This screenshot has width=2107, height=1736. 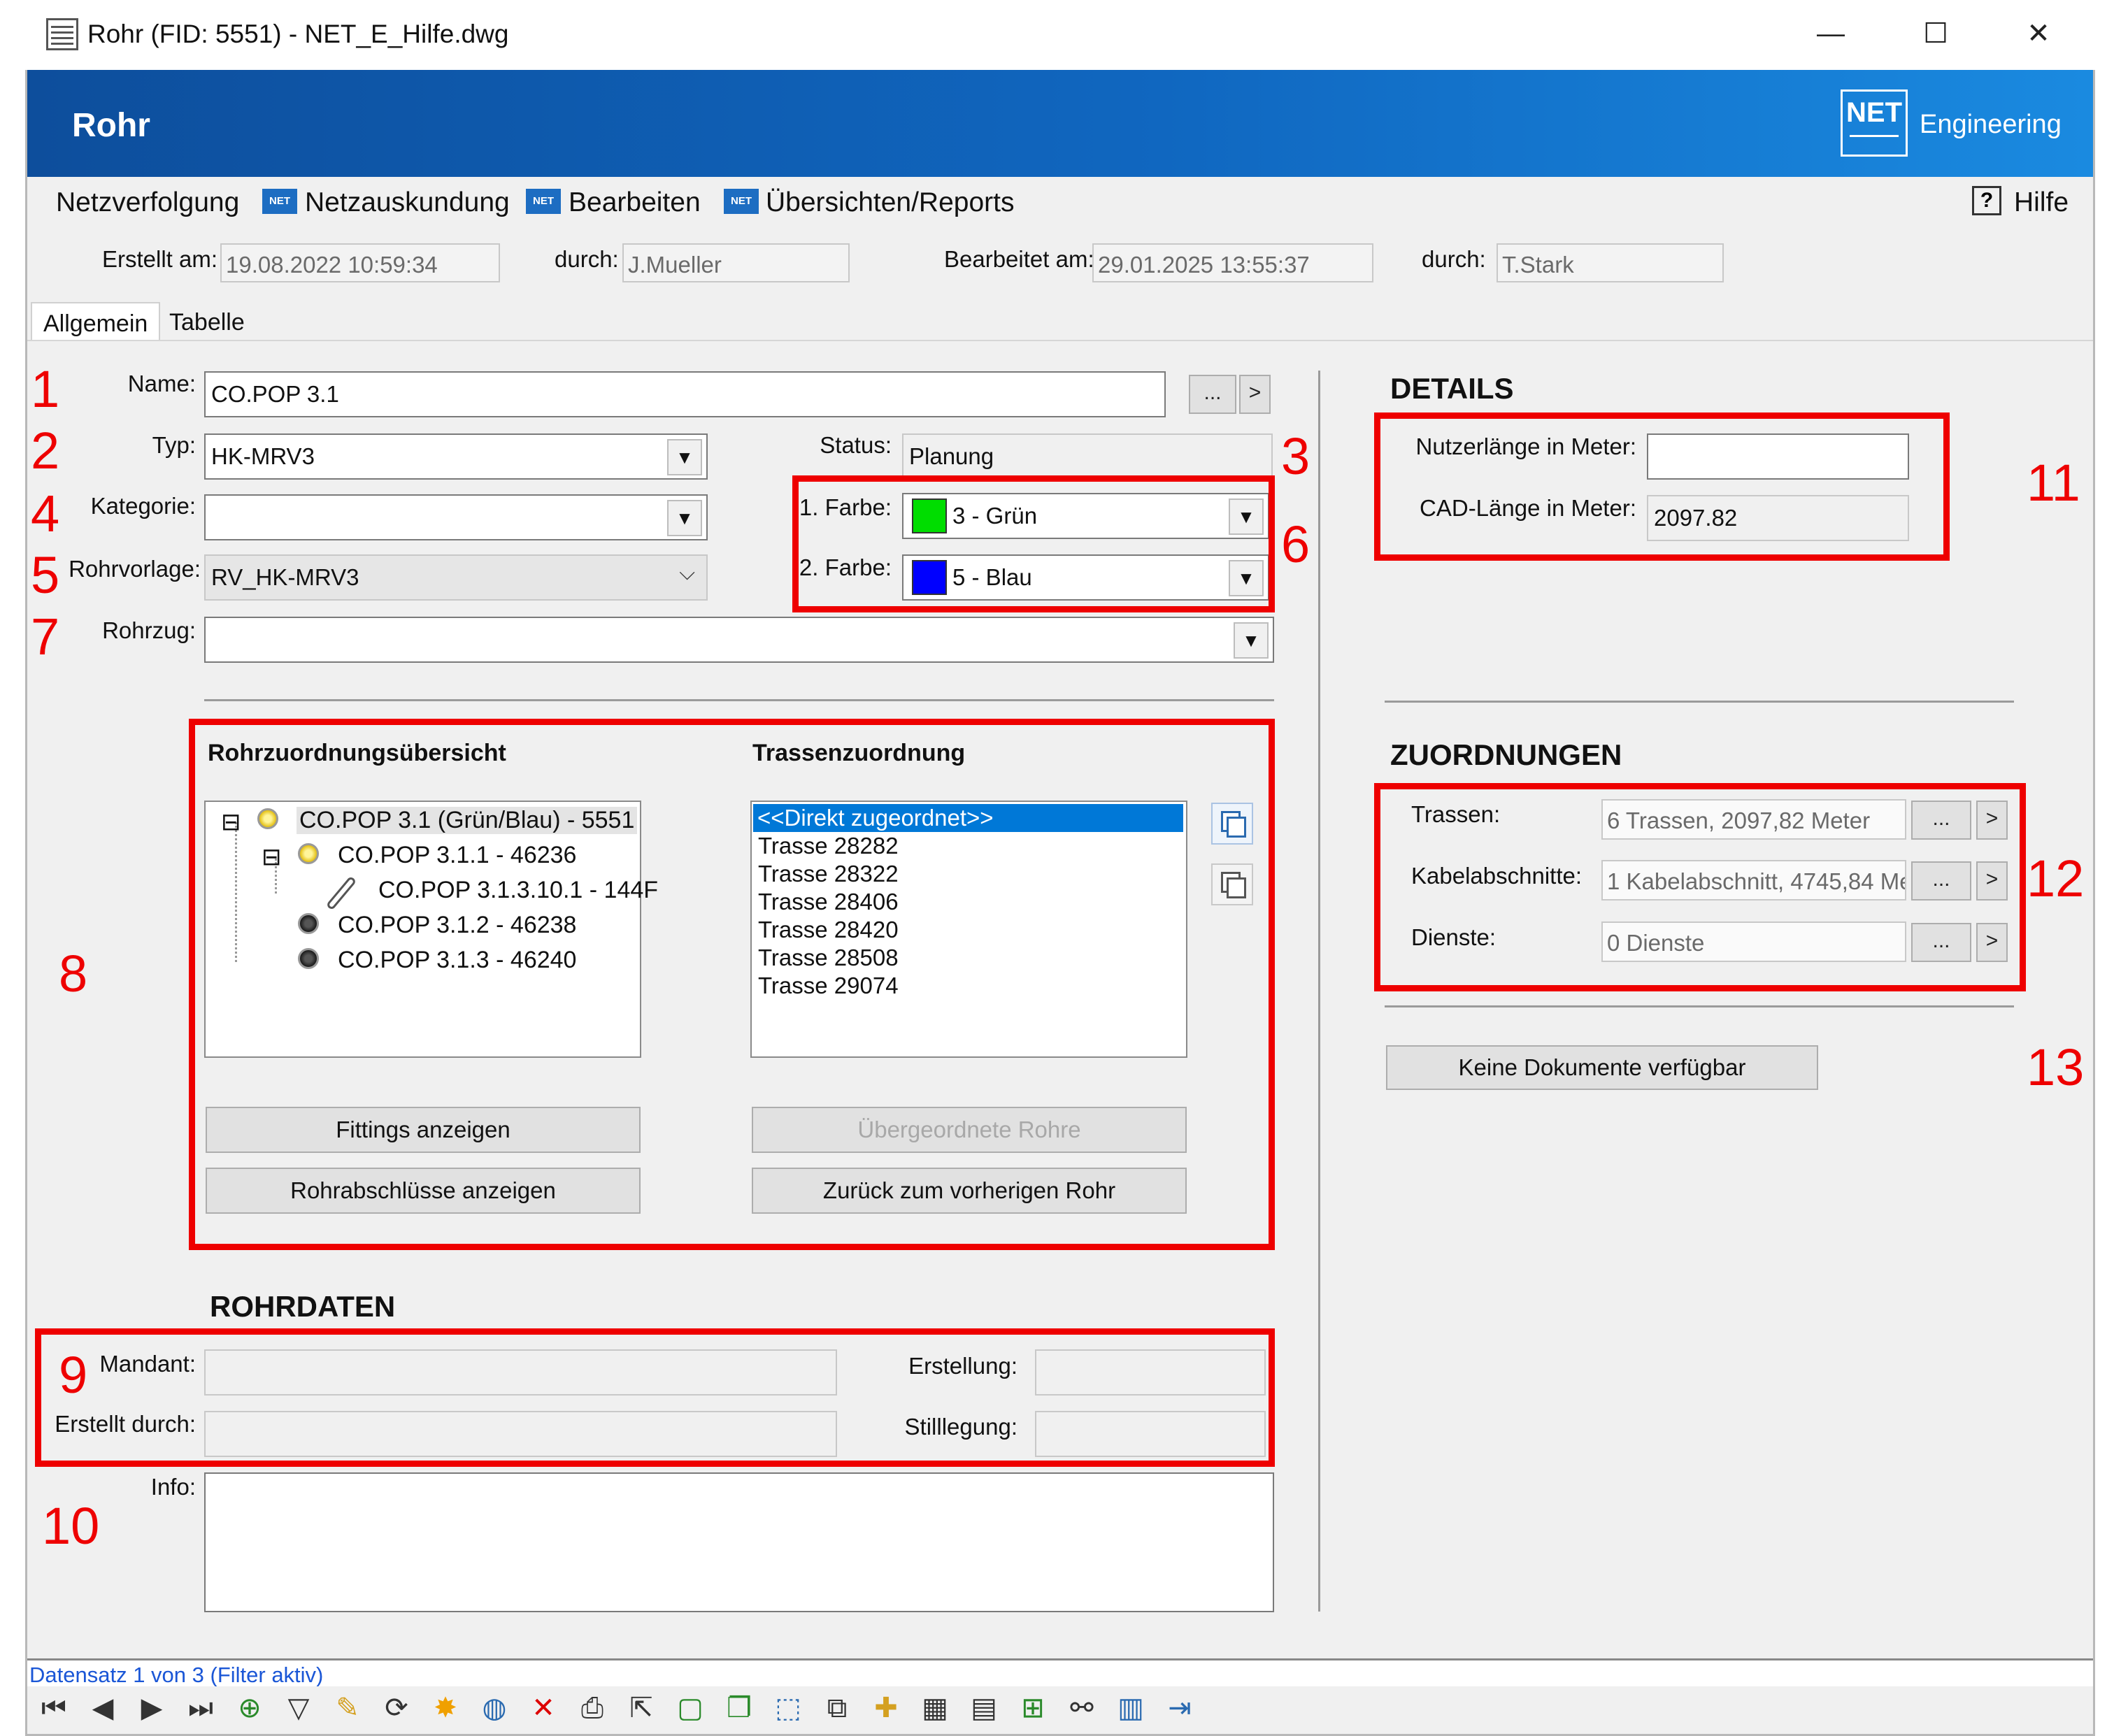 I want to click on annotation-number: 5, so click(x=45, y=575).